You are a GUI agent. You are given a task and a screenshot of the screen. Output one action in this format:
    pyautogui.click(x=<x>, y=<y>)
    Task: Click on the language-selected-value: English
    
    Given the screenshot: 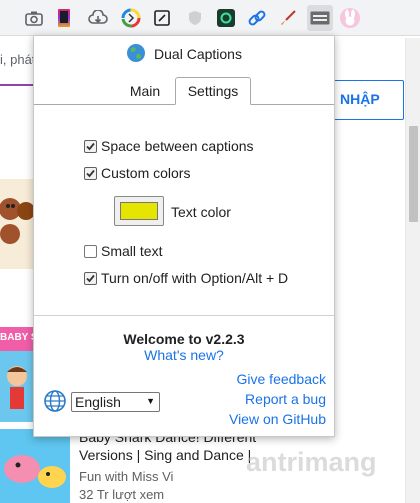 What is the action you would take?
    pyautogui.click(x=98, y=402)
    